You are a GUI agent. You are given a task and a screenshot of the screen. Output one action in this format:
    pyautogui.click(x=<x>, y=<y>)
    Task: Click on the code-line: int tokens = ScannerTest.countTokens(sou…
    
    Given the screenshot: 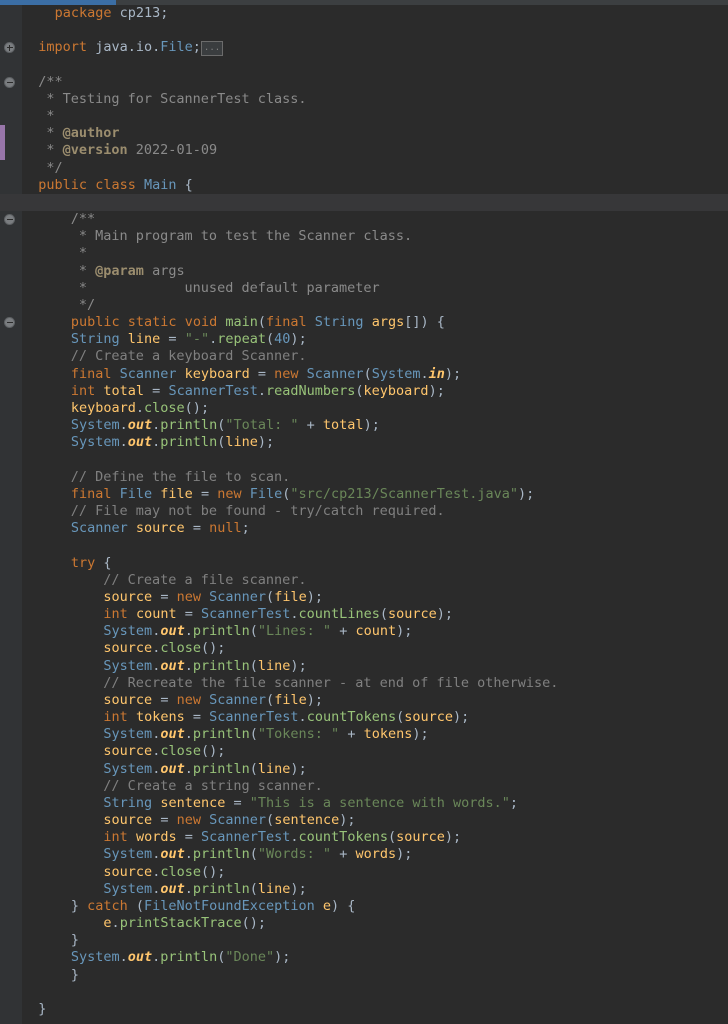 What is the action you would take?
    pyautogui.click(x=364, y=717)
    